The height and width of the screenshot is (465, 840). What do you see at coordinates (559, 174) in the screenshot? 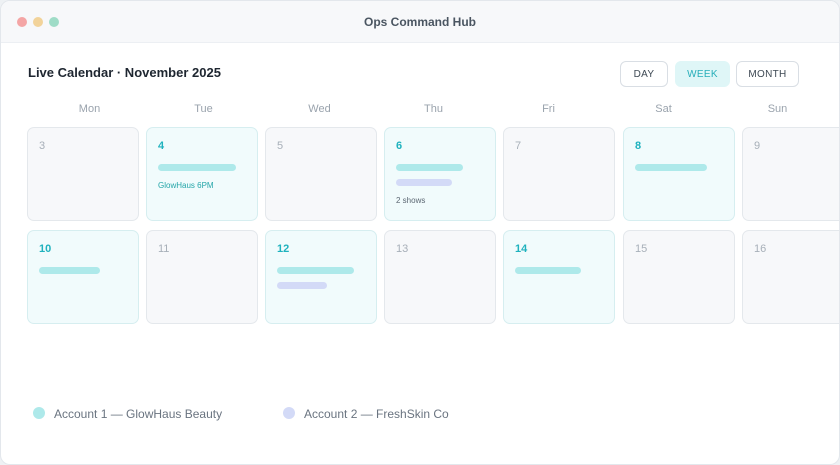
I see `day-cell-7: 7` at bounding box center [559, 174].